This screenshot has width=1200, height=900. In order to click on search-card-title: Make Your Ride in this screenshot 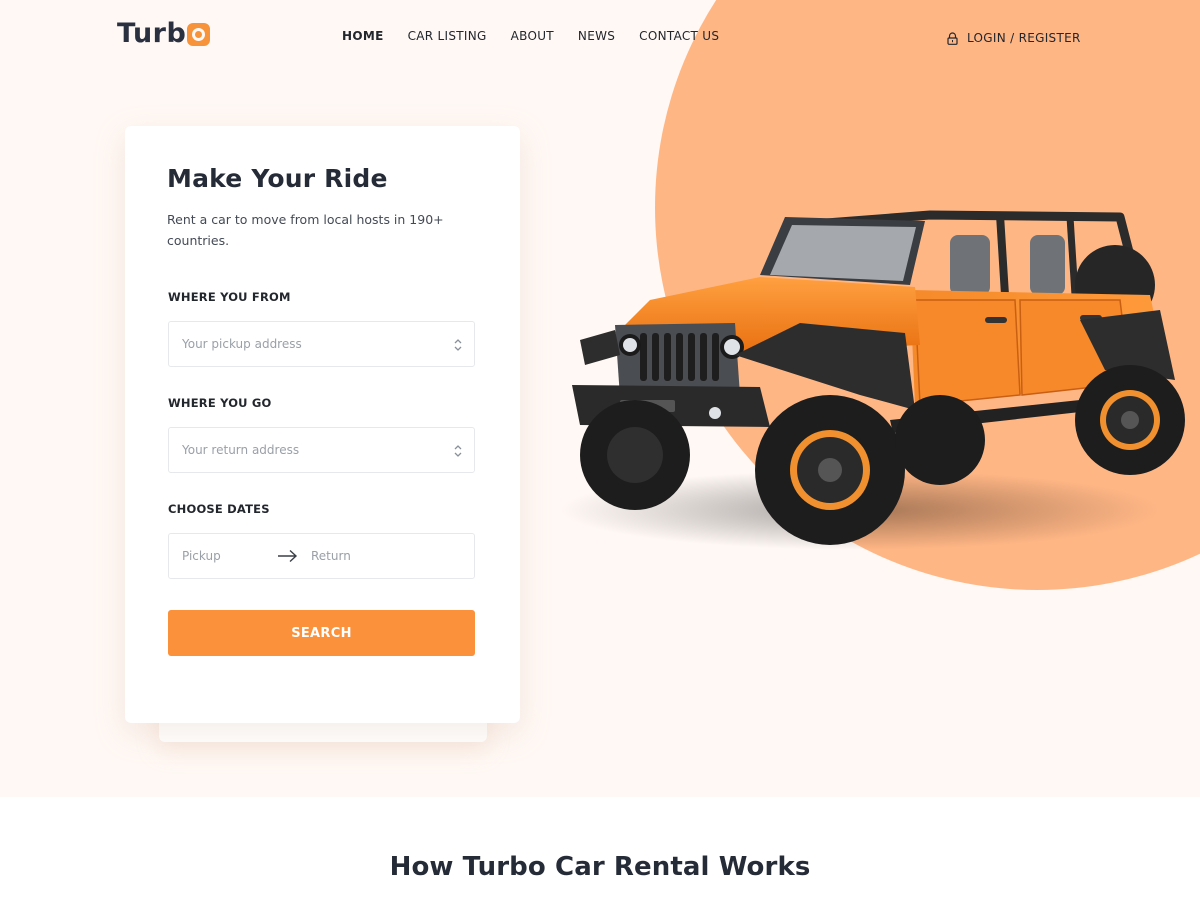, I will do `click(277, 178)`.